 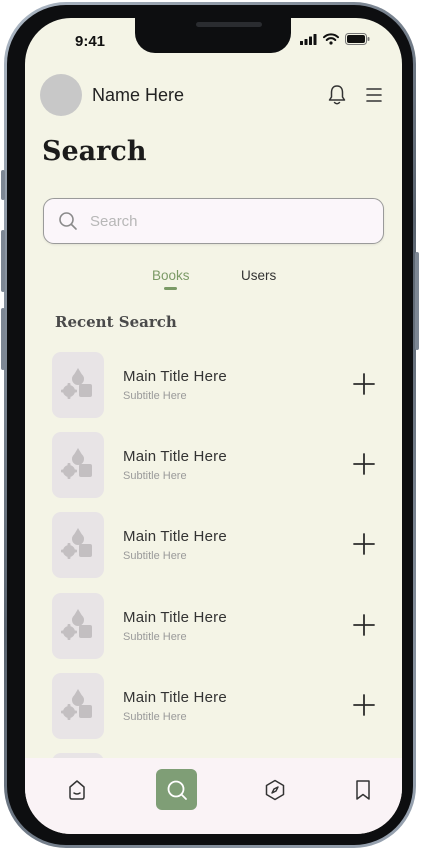 I want to click on side-button-volume-up, so click(x=3, y=261).